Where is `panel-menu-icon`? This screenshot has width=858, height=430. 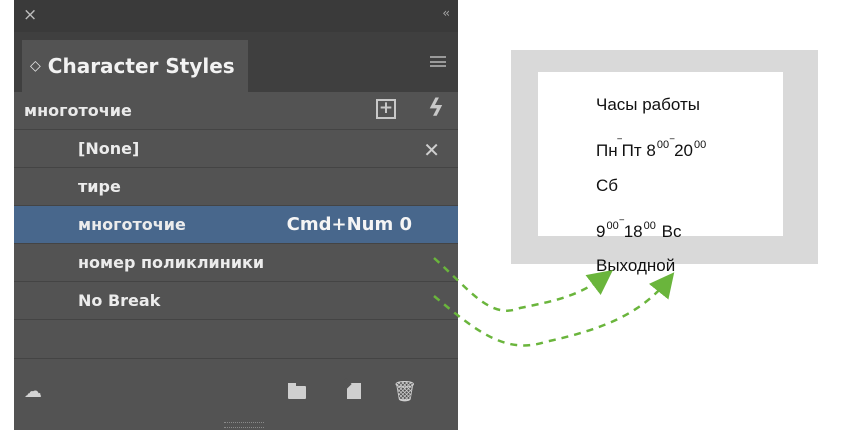 panel-menu-icon is located at coordinates (438, 61).